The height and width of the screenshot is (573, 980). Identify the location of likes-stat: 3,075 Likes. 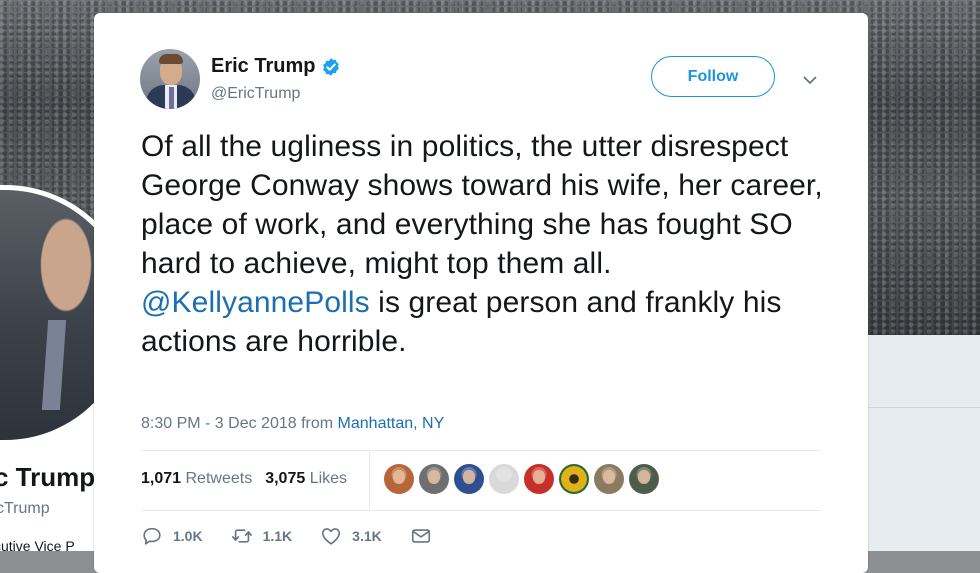
(306, 479).